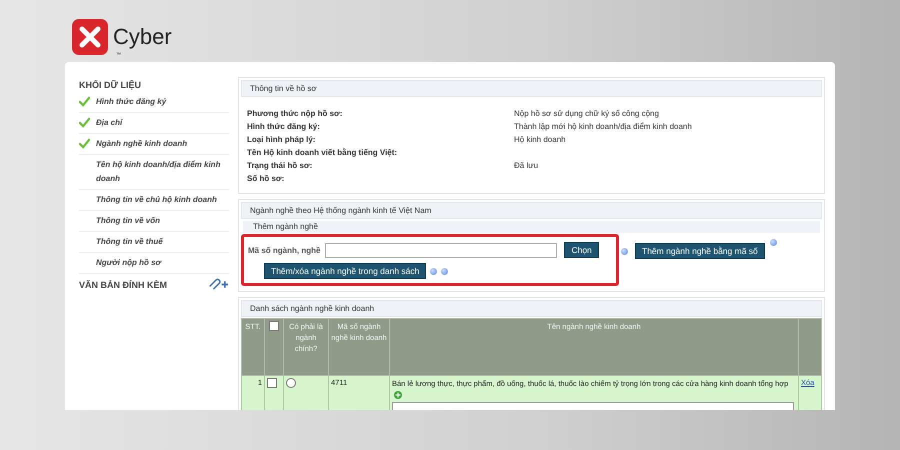 Image resolution: width=900 pixels, height=450 pixels. Describe the element at coordinates (398, 395) in the screenshot. I see `add-icon` at that location.